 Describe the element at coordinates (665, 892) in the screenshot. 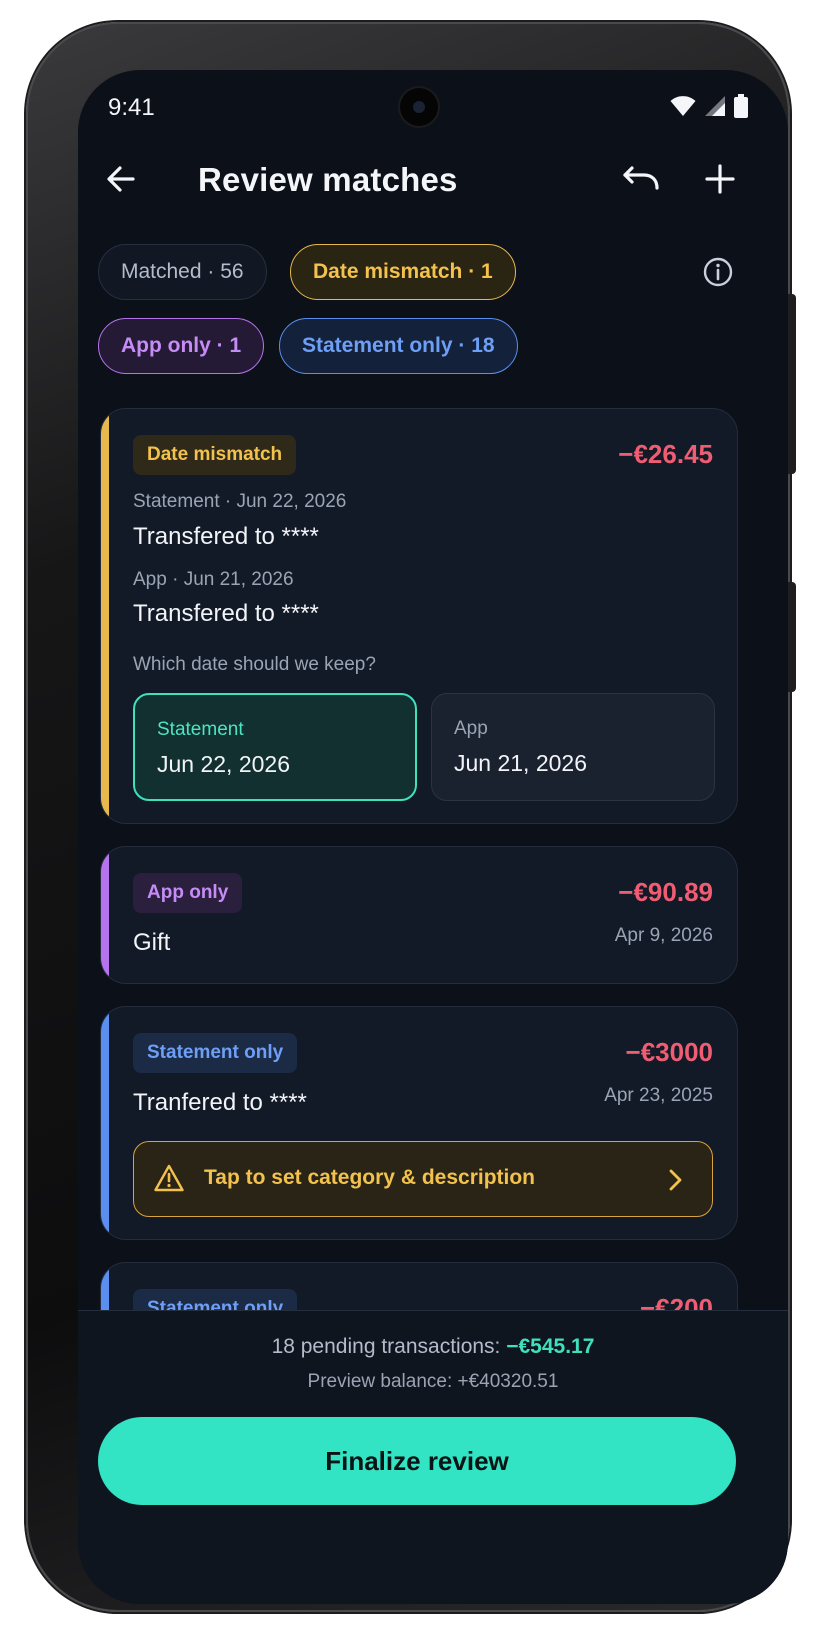

I see `transaction-amount: −€90.89` at that location.